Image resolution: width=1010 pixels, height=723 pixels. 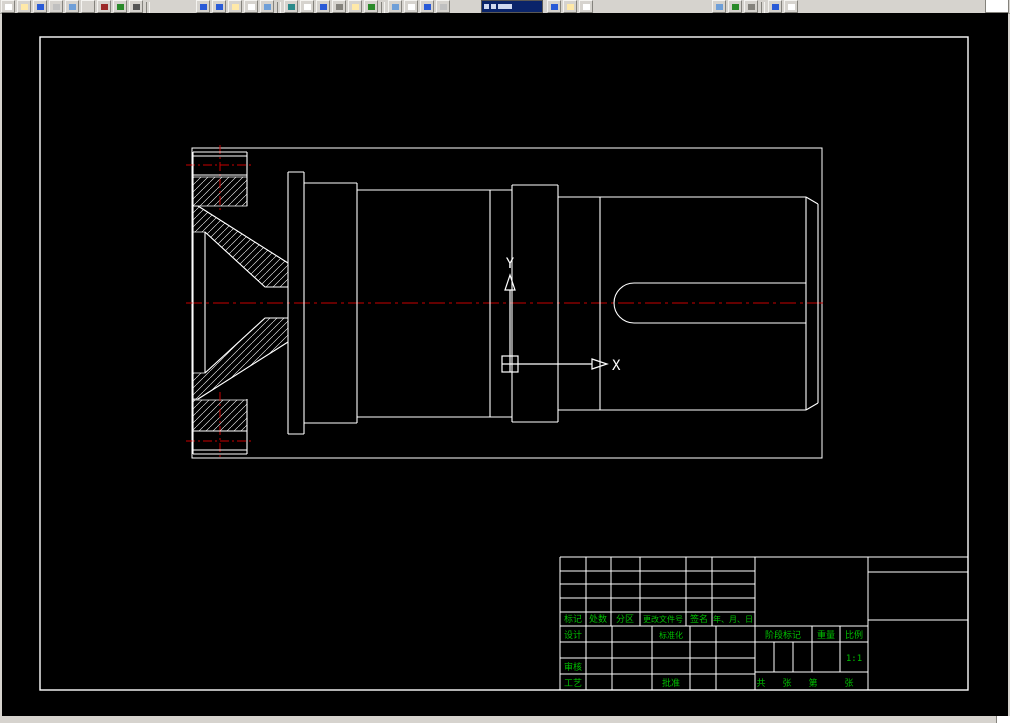 I want to click on ucs-y-label: Y, so click(x=510, y=264).